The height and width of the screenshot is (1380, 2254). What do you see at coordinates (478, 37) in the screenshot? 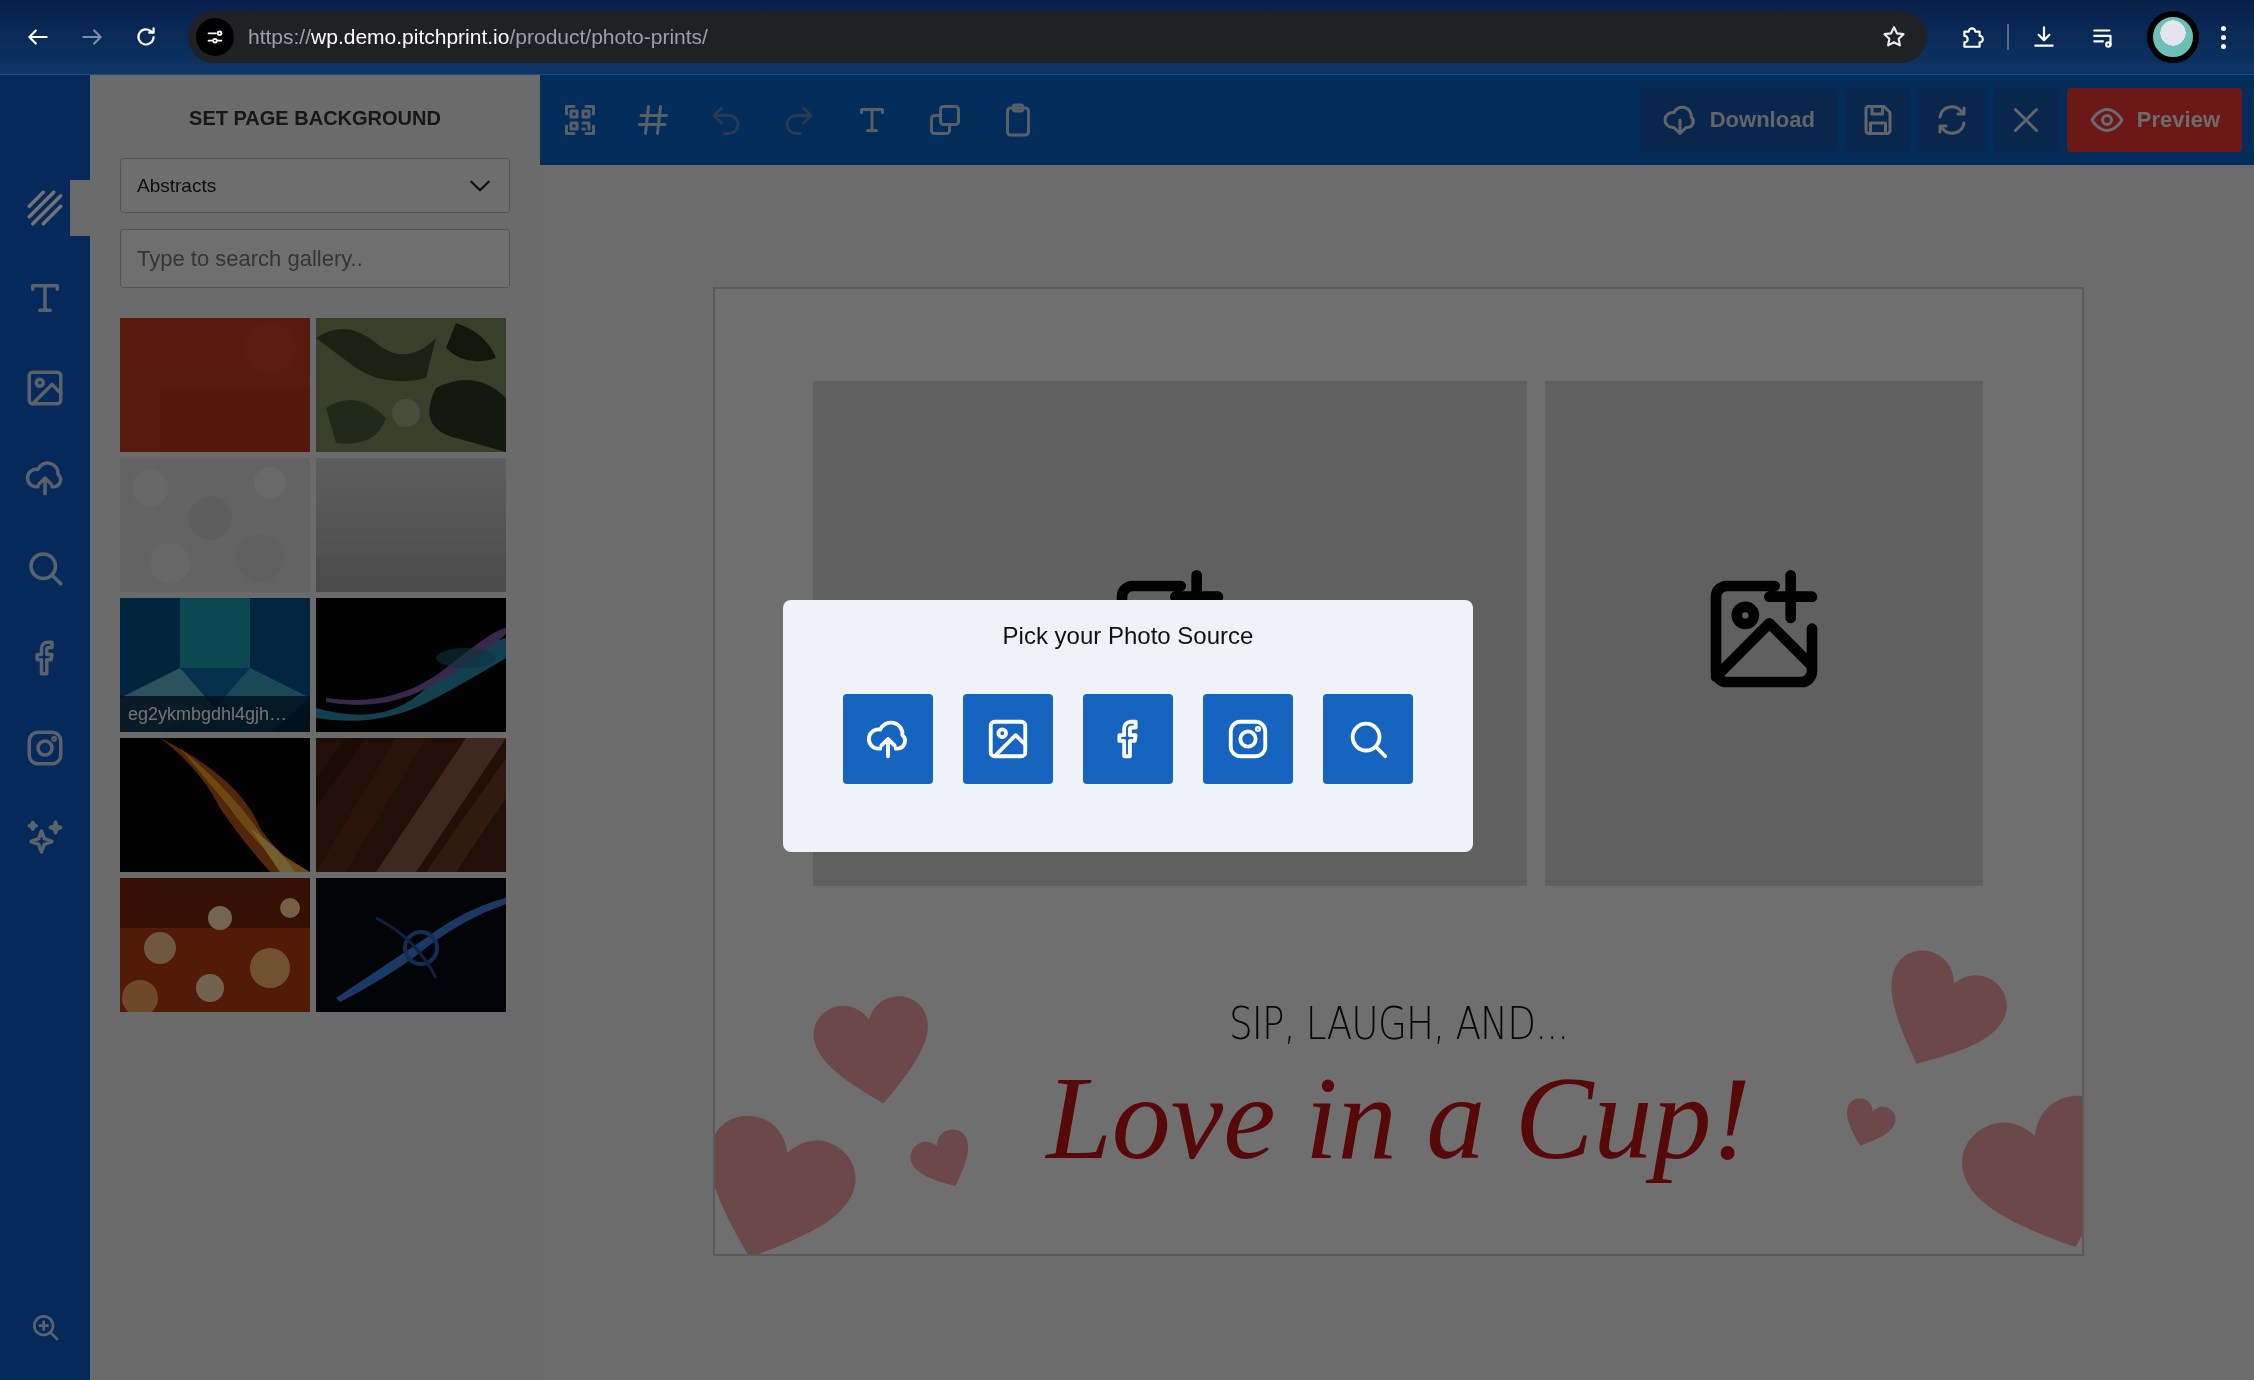
I see `url-text: https://wp.demo.pitchprint.io/product/photo-prints/` at bounding box center [478, 37].